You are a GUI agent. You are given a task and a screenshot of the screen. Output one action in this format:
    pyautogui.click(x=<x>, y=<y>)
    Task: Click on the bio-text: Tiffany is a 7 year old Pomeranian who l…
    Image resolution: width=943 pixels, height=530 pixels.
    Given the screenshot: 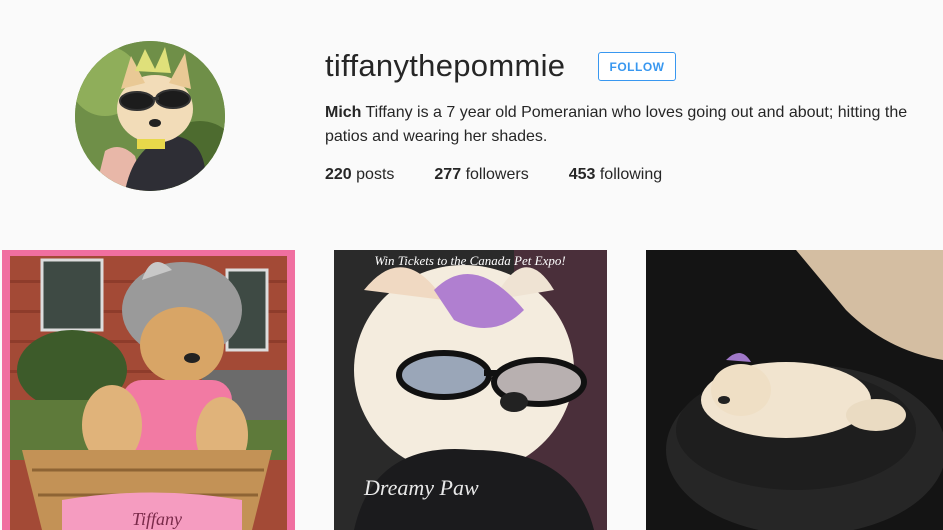 What is the action you would take?
    pyautogui.click(x=616, y=124)
    